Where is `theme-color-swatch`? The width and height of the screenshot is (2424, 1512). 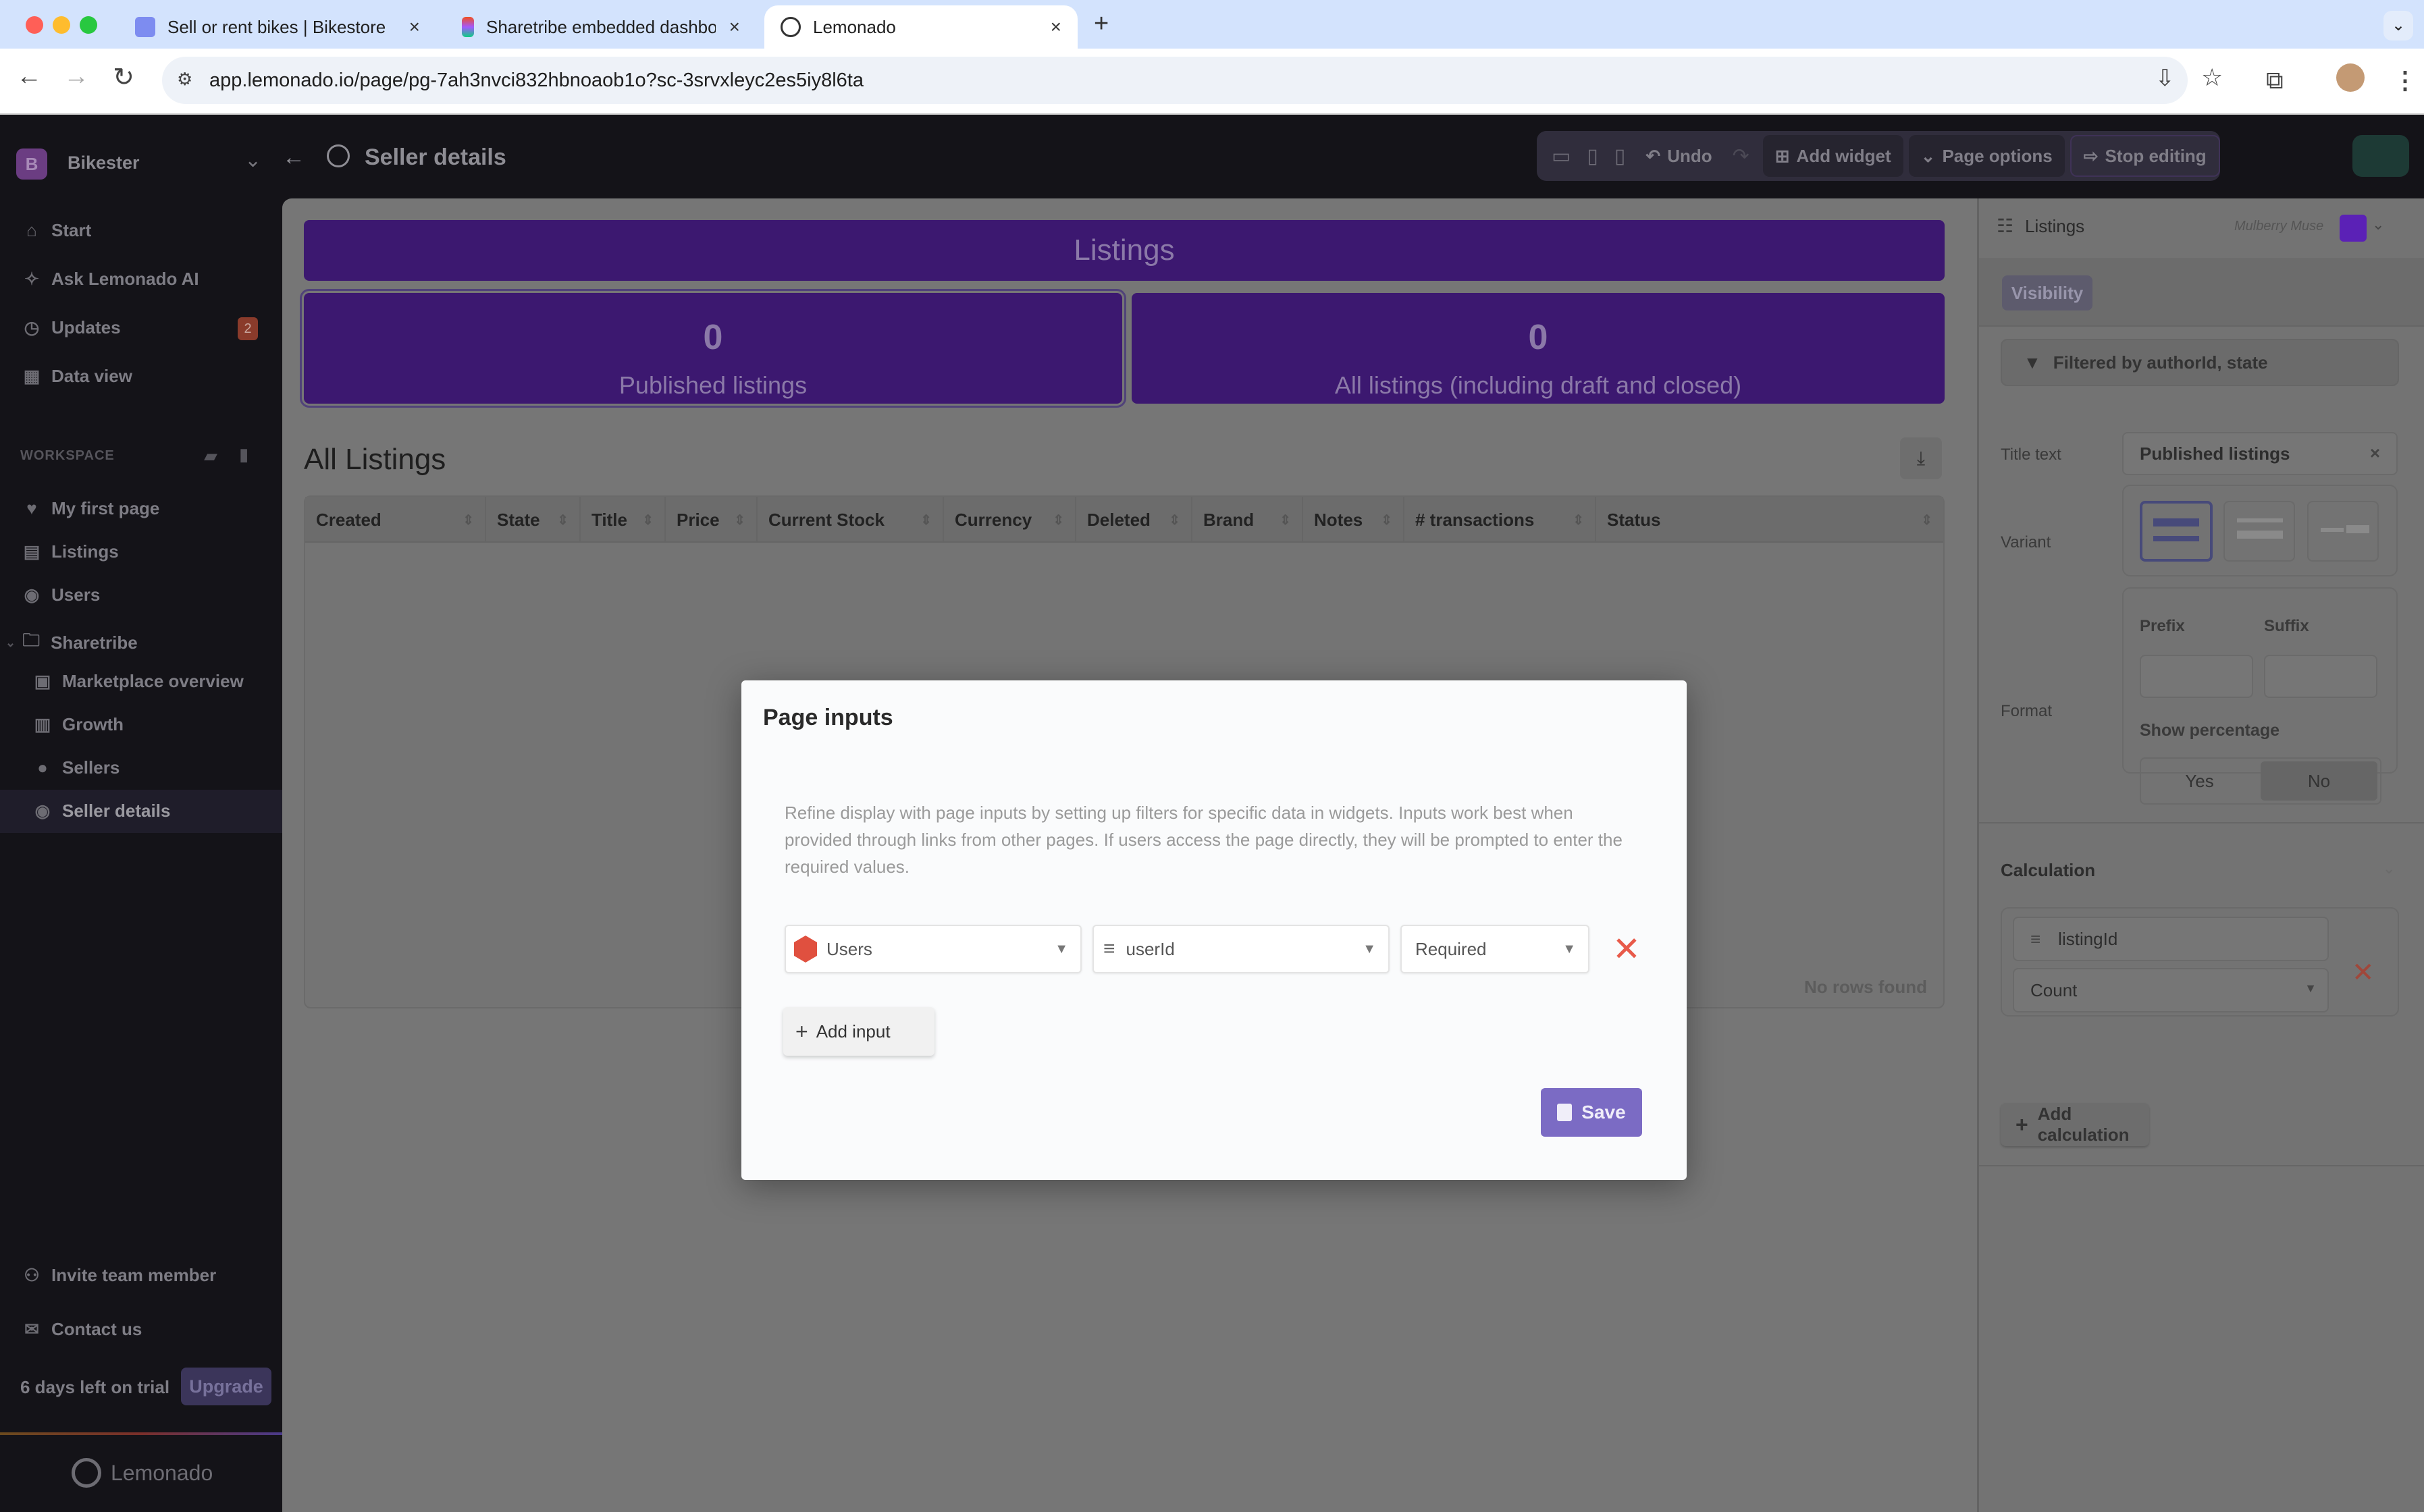
theme-color-swatch is located at coordinates (2353, 228).